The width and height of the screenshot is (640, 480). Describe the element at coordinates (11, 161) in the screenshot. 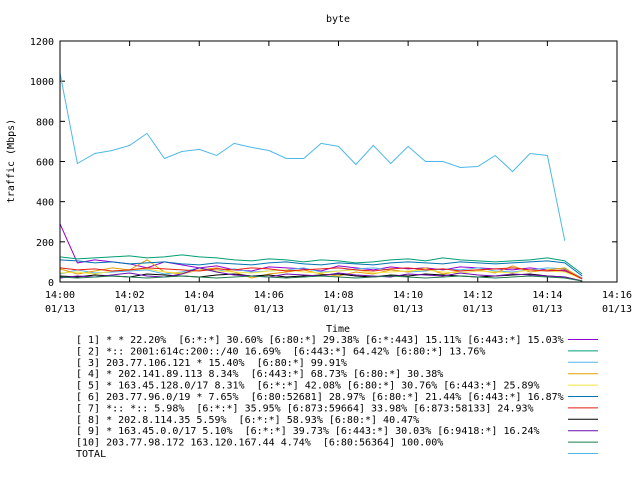

I see `y-axis-label: traffic (Mbps)` at that location.